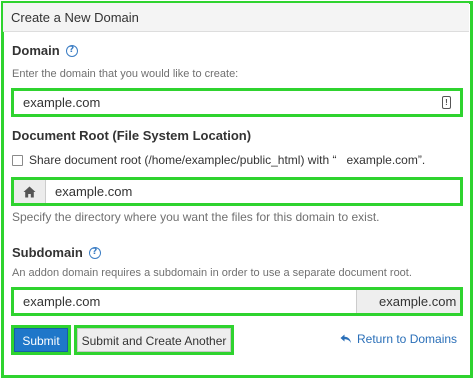 The image size is (474, 379). I want to click on subdomain-input: example.com example.com, so click(237, 301).